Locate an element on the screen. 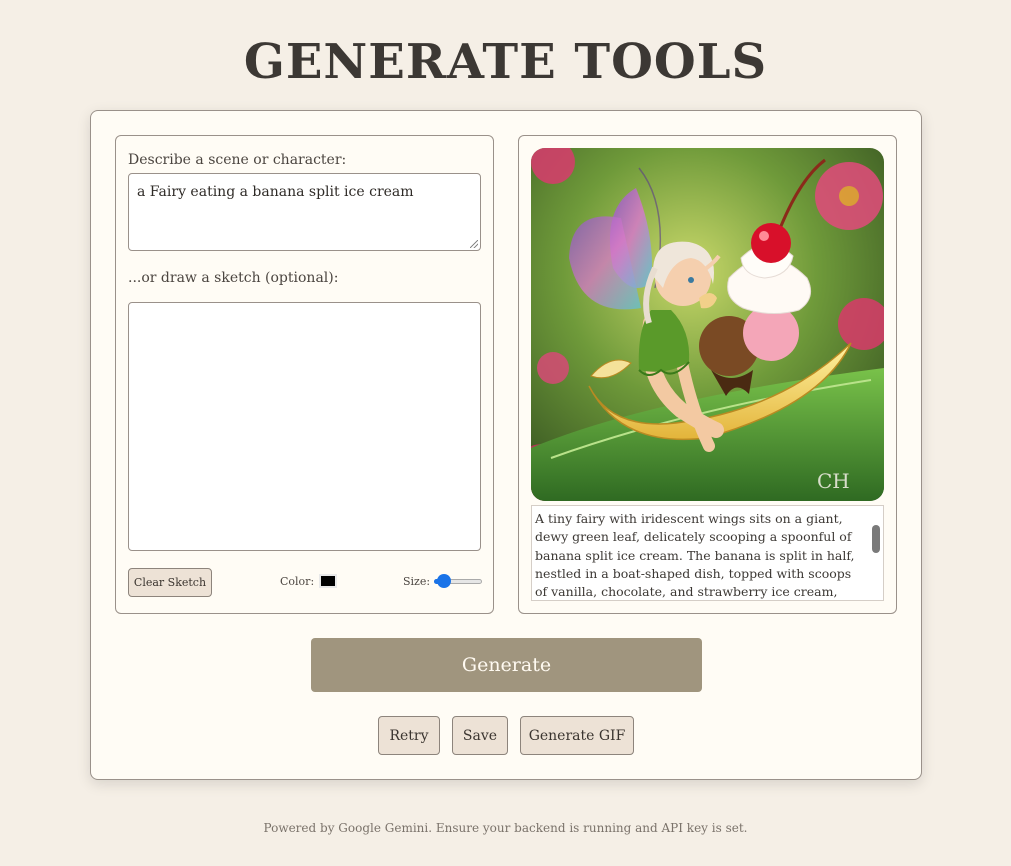 This screenshot has width=1011, height=866. prompt-label: Describe a scene or character: is located at coordinates (237, 160).